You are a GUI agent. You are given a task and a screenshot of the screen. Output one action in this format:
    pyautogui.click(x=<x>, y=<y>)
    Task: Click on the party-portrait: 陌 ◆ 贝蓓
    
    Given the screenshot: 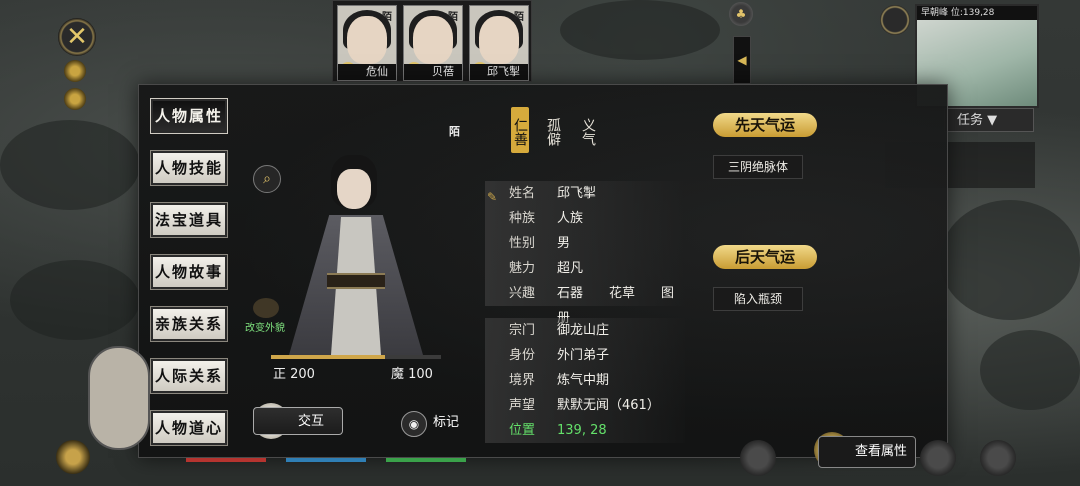 What is the action you would take?
    pyautogui.click(x=433, y=43)
    